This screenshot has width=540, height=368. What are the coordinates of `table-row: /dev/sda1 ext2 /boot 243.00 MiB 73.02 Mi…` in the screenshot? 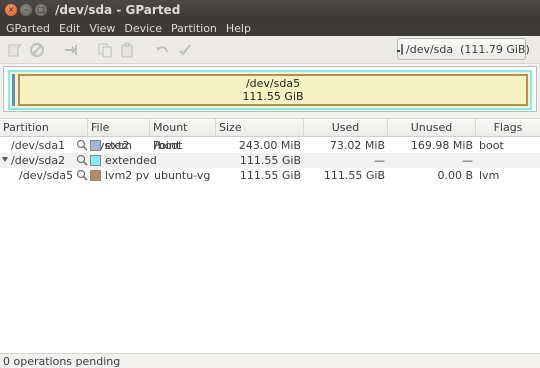 It's located at (270, 145).